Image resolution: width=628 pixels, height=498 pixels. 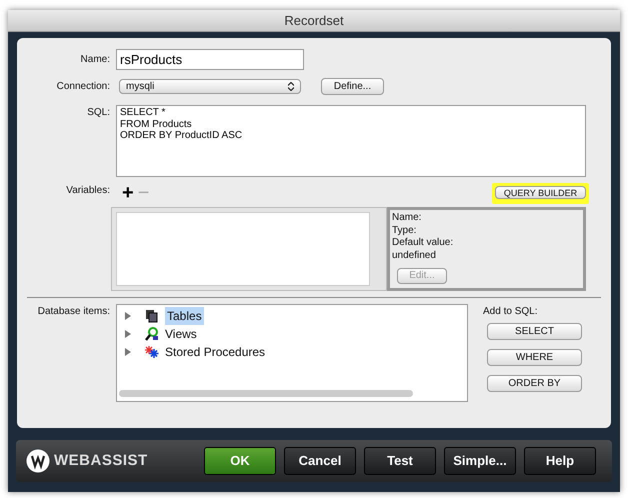 What do you see at coordinates (101, 460) in the screenshot?
I see `logo-text: WEBASSIST` at bounding box center [101, 460].